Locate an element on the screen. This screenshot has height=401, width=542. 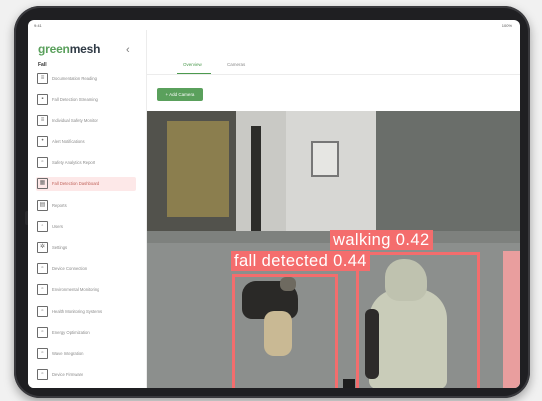
report-icon: ▤ is located at coordinates (42, 205).